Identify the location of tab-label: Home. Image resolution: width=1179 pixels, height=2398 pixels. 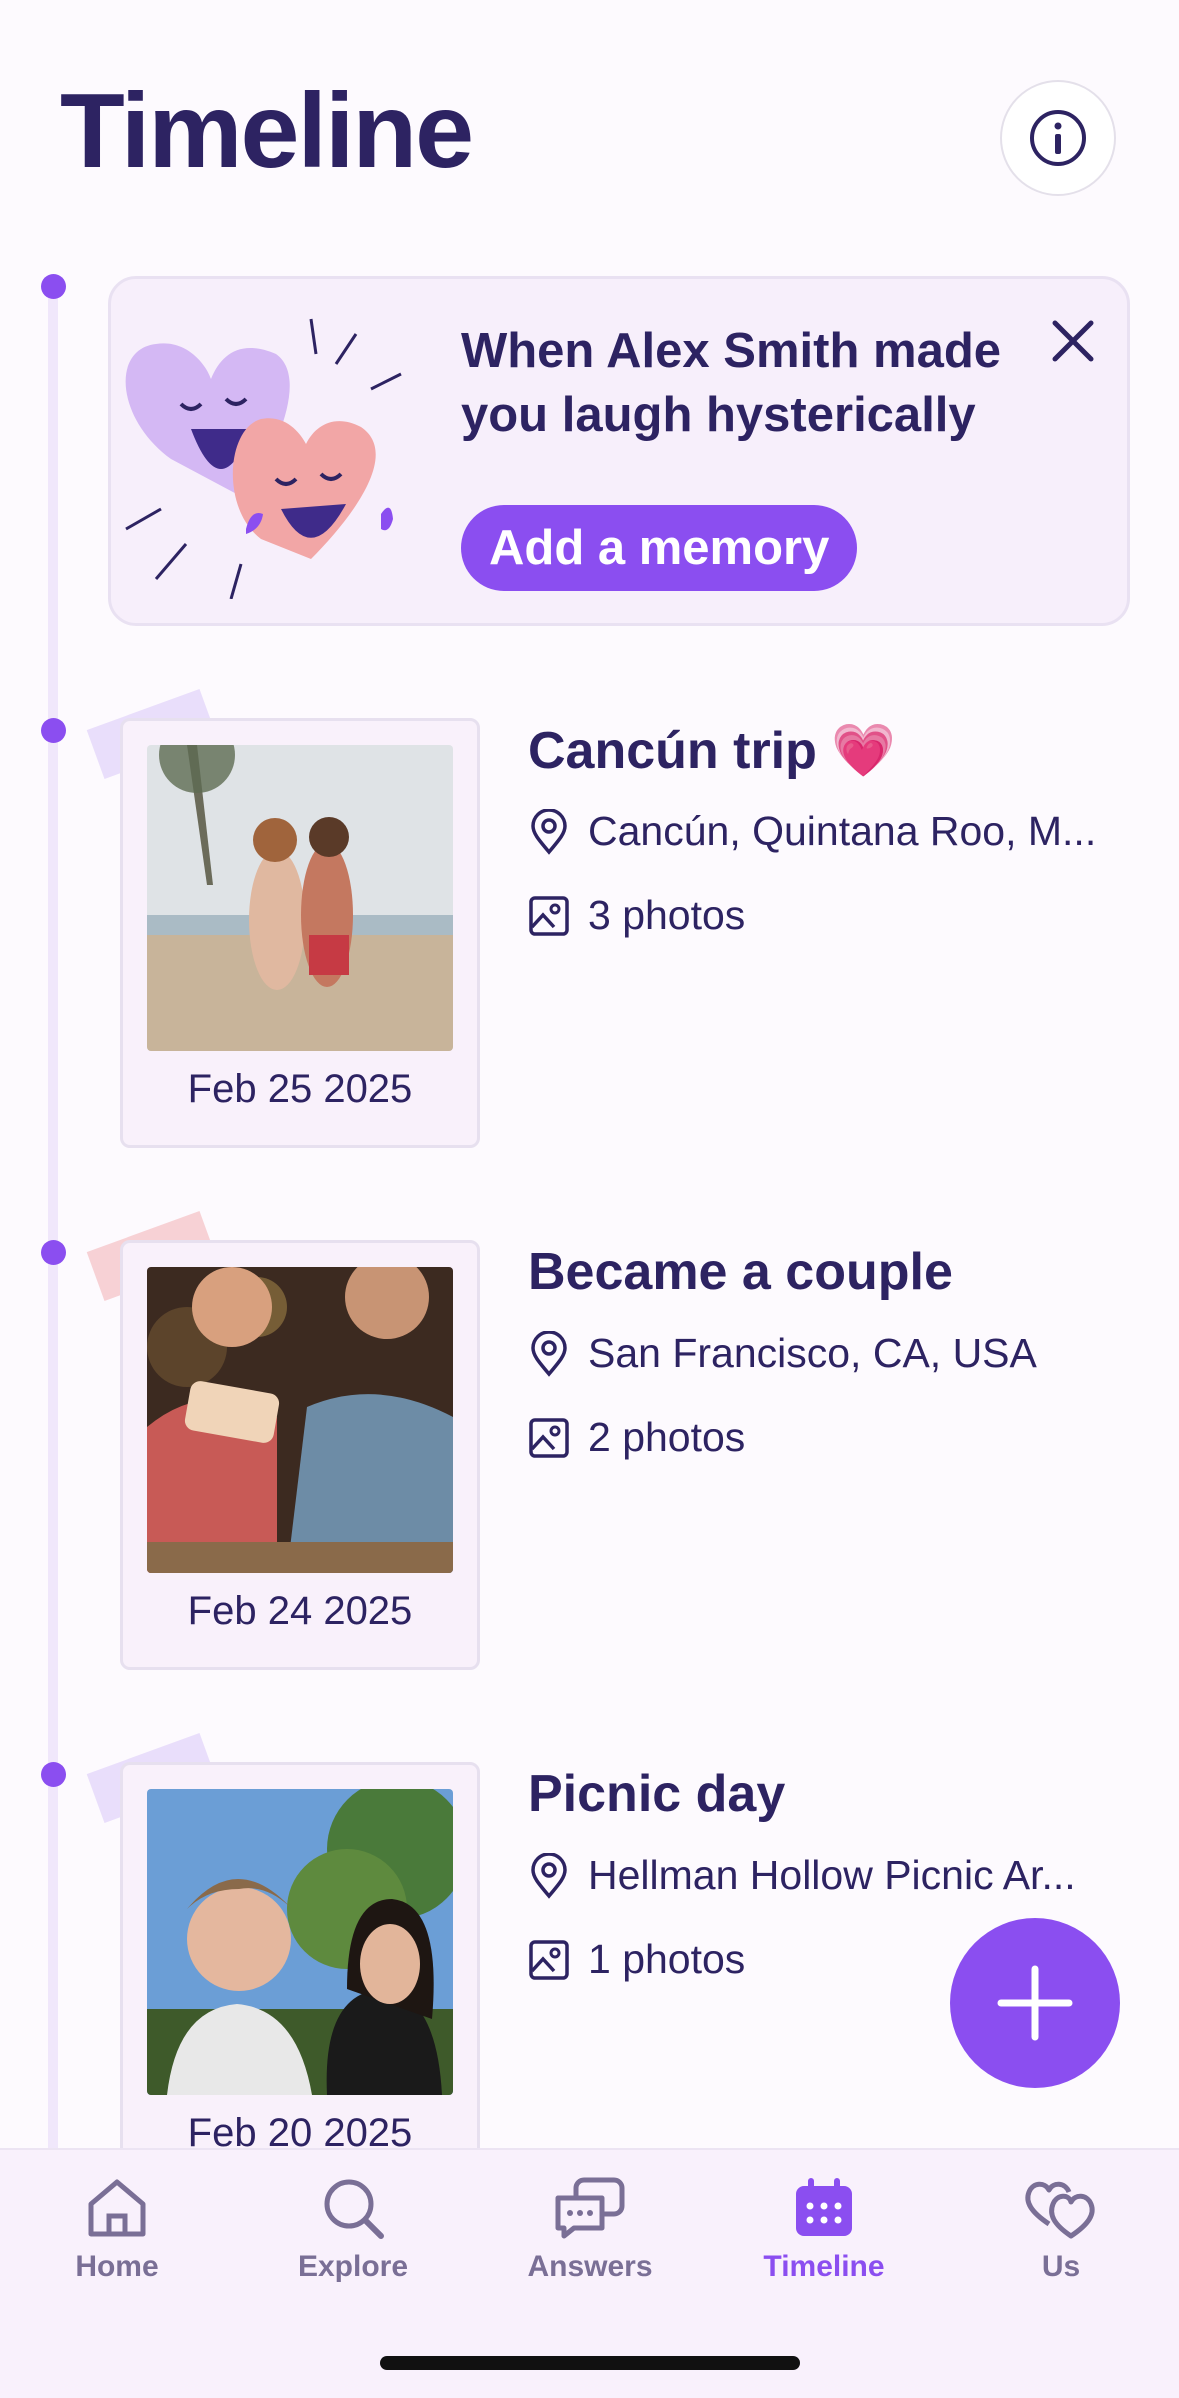
(117, 2266).